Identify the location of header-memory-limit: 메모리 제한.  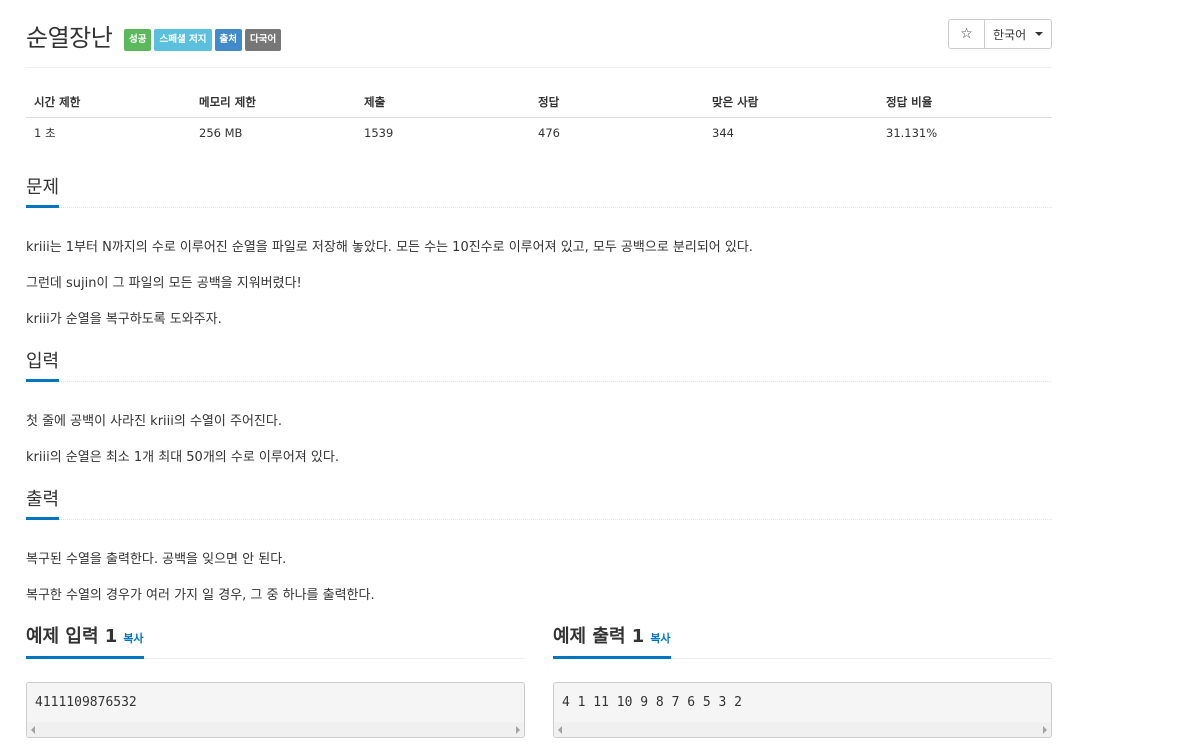
(273, 102).